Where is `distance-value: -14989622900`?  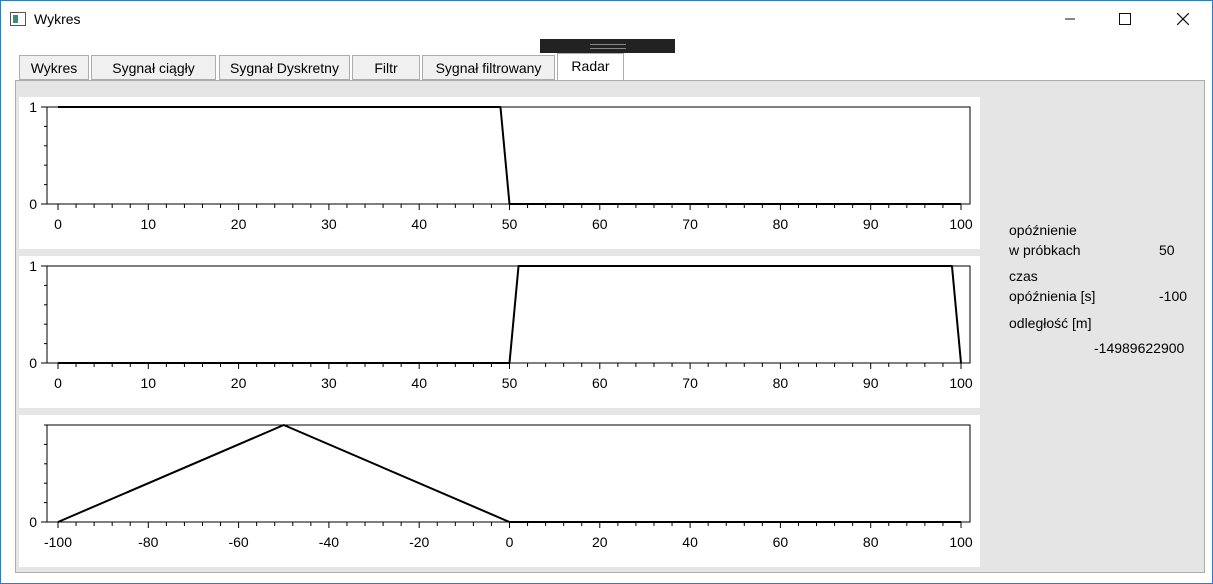
distance-value: -14989622900 is located at coordinates (1139, 348).